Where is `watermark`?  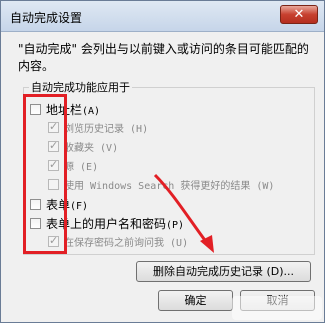 watermark is located at coordinates (277, 308).